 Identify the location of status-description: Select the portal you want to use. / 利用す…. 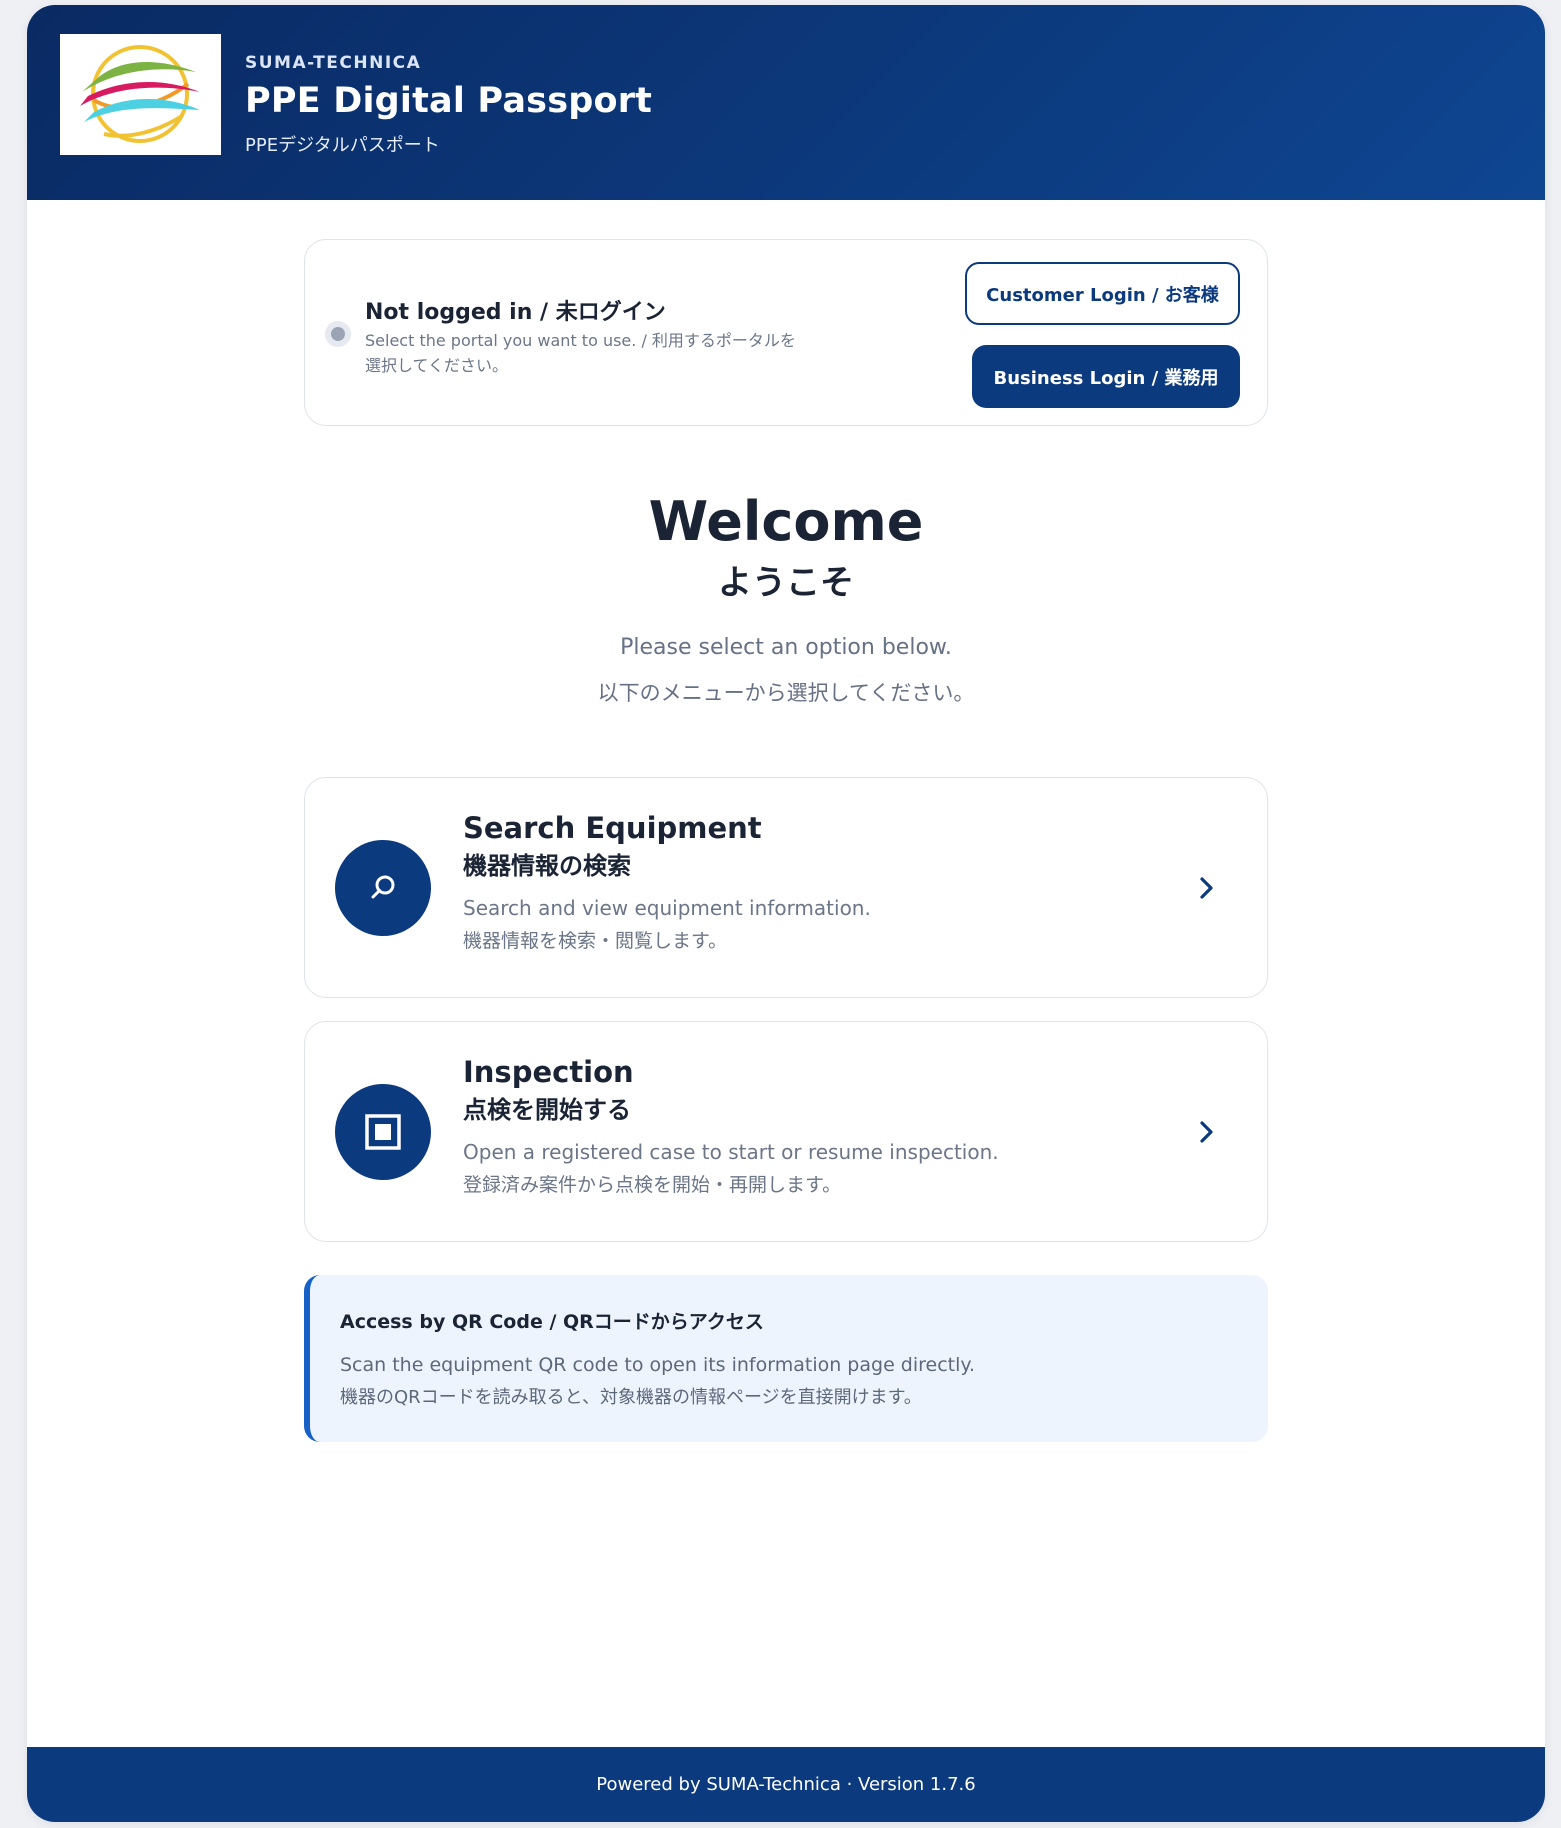
(580, 353).